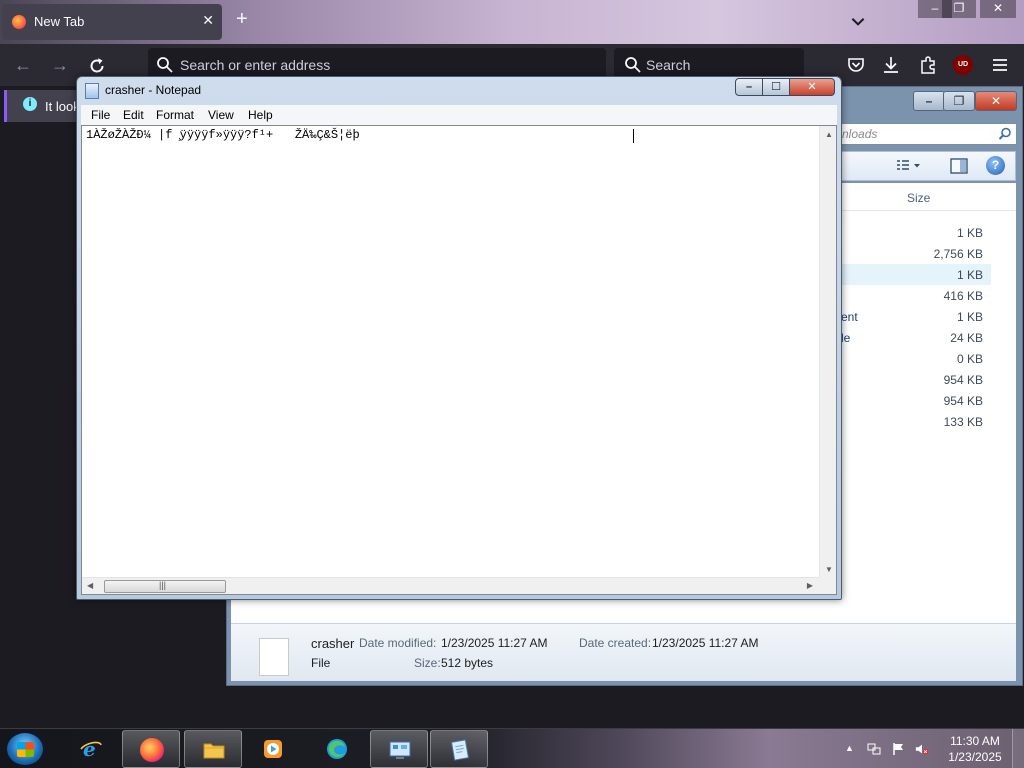  I want to click on download-icon, so click(891, 65).